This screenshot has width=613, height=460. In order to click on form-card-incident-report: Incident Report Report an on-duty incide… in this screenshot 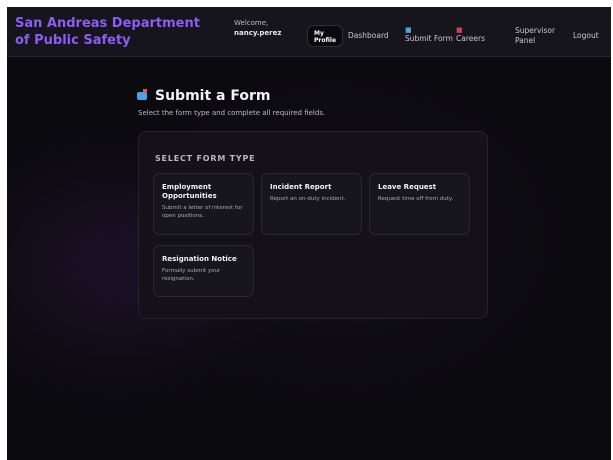, I will do `click(311, 204)`.